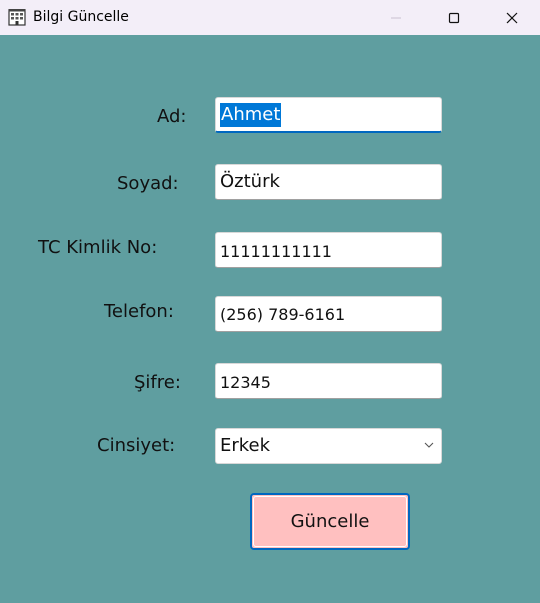 The height and width of the screenshot is (603, 540). What do you see at coordinates (148, 183) in the screenshot?
I see `soyad-label: Soyad:` at bounding box center [148, 183].